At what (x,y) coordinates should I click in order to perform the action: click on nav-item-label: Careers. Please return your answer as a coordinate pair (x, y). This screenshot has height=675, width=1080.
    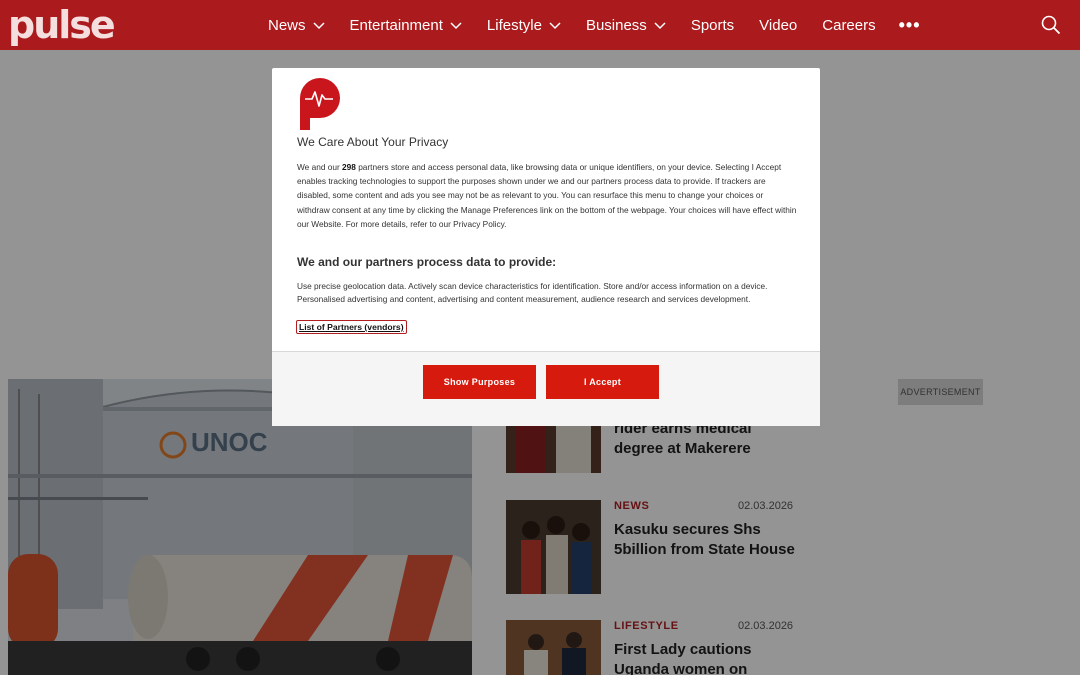
    Looking at the image, I should click on (849, 25).